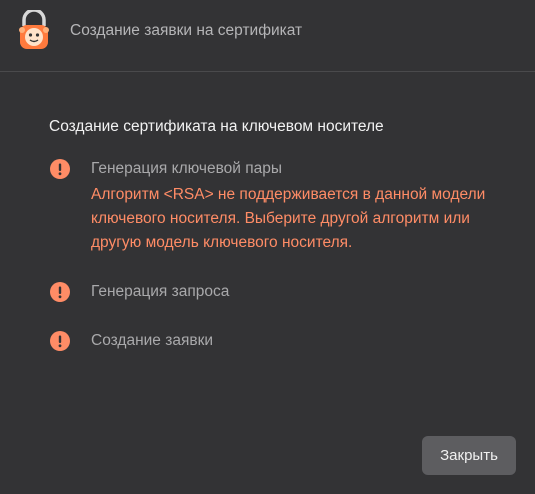 This screenshot has height=494, width=535. What do you see at coordinates (469, 455) in the screenshot?
I see `close-button: Закрыть` at bounding box center [469, 455].